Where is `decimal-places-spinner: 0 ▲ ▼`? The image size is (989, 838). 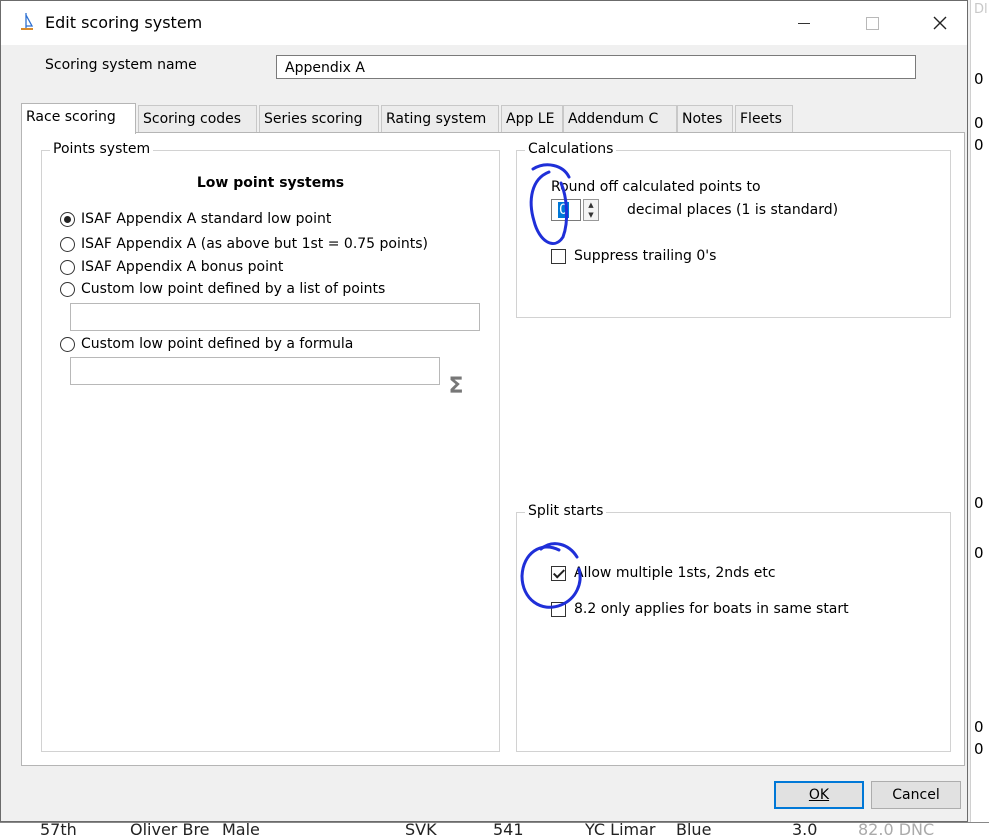 decimal-places-spinner: 0 ▲ ▼ is located at coordinates (575, 210).